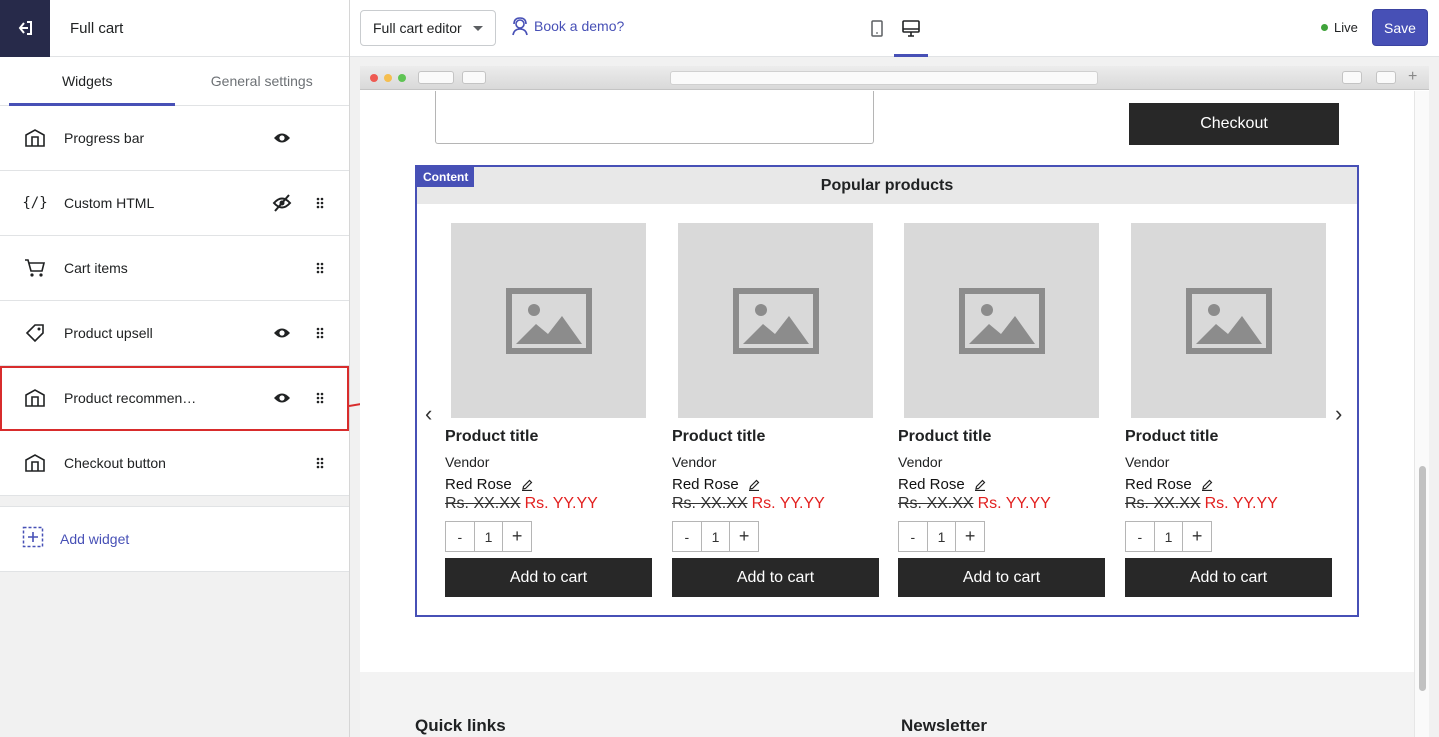 The width and height of the screenshot is (1439, 737). I want to click on scrollbar-thumb, so click(1422, 578).